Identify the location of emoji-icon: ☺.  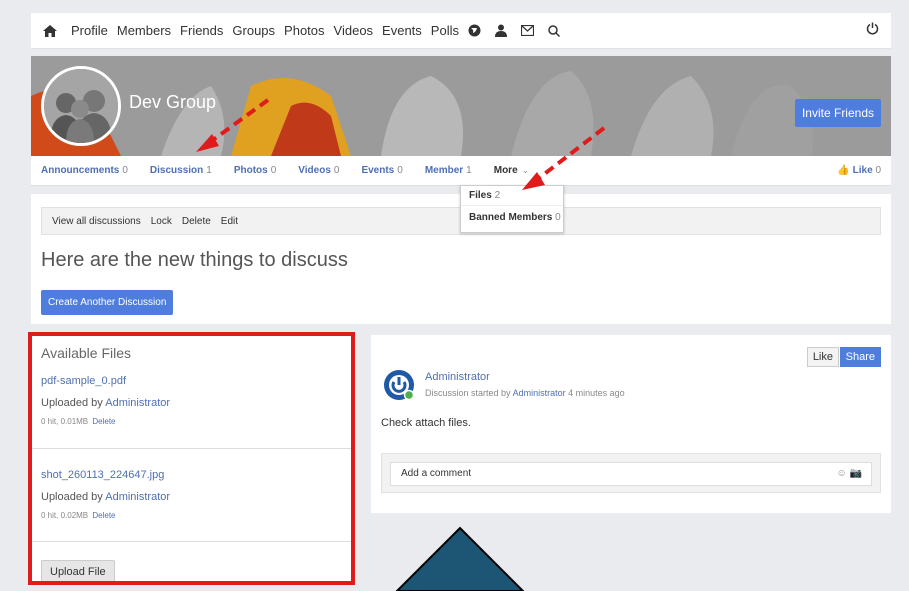
(842, 473).